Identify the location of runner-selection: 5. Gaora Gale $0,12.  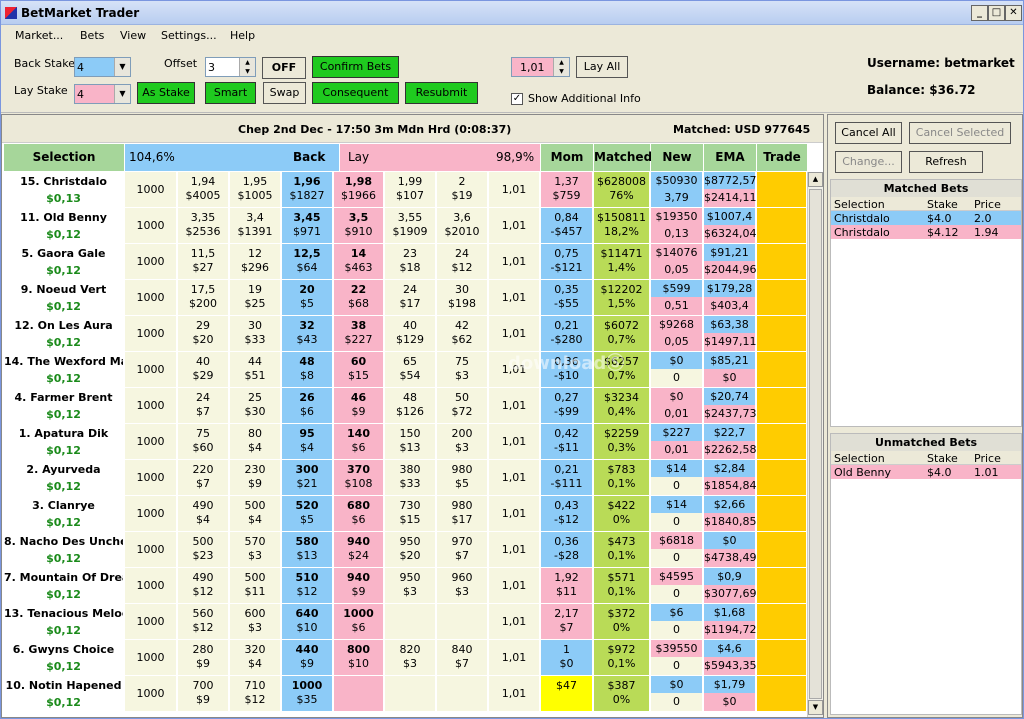
(64, 261).